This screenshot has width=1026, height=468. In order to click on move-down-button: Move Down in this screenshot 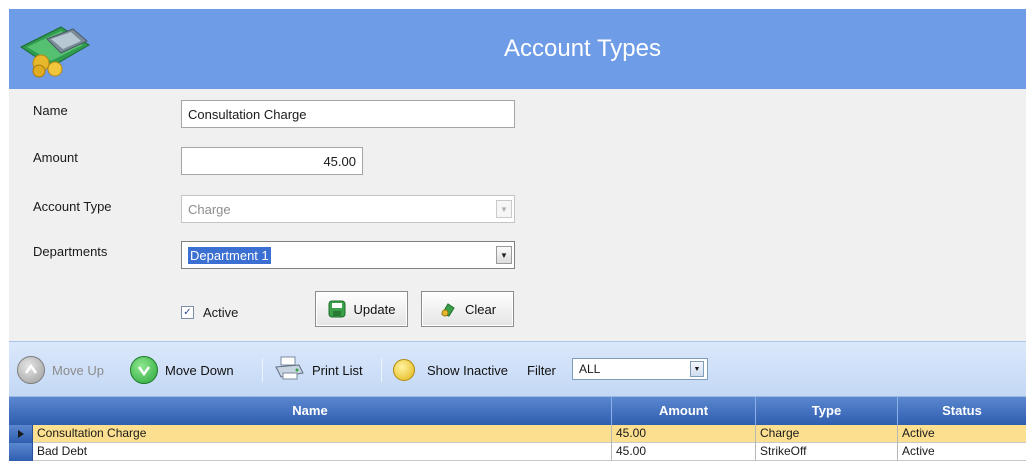, I will do `click(182, 370)`.